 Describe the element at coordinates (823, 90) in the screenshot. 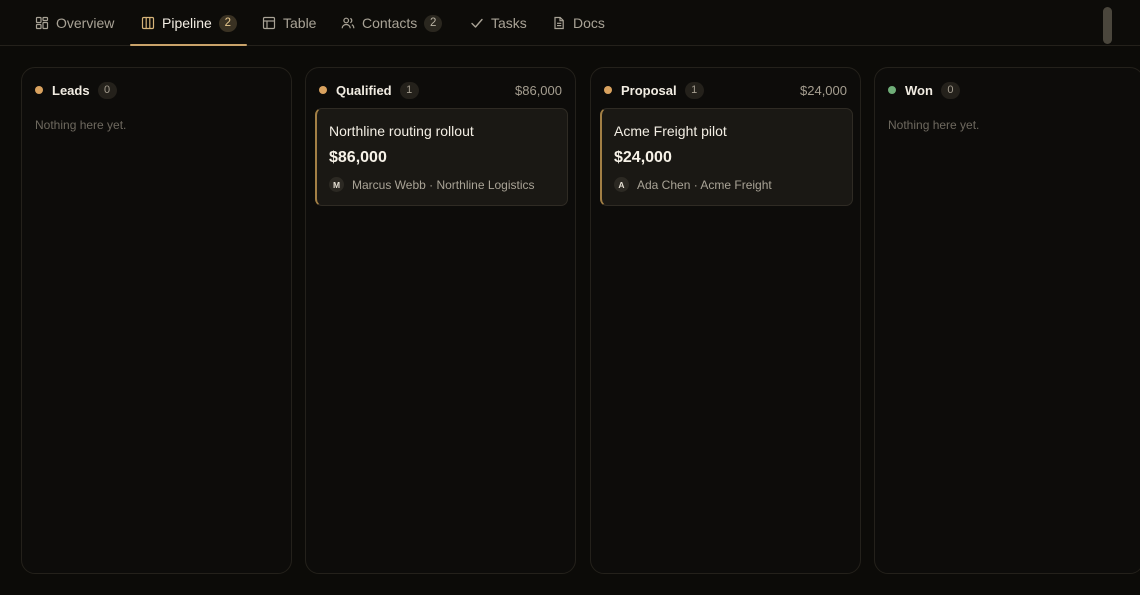

I see `column-total: $24,000` at that location.